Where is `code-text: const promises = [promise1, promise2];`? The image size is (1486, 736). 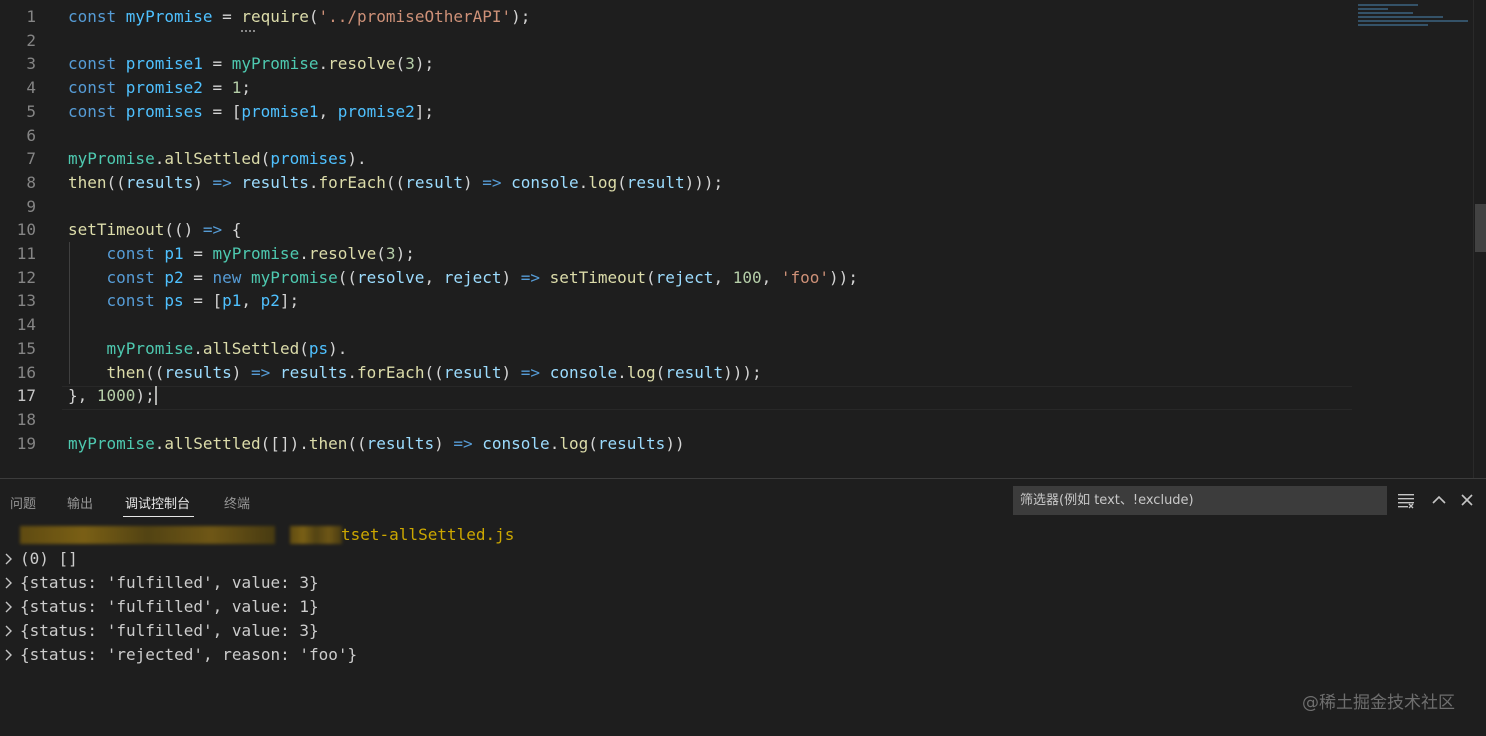
code-text: const promises = [promise1, promise2]; is located at coordinates (251, 112).